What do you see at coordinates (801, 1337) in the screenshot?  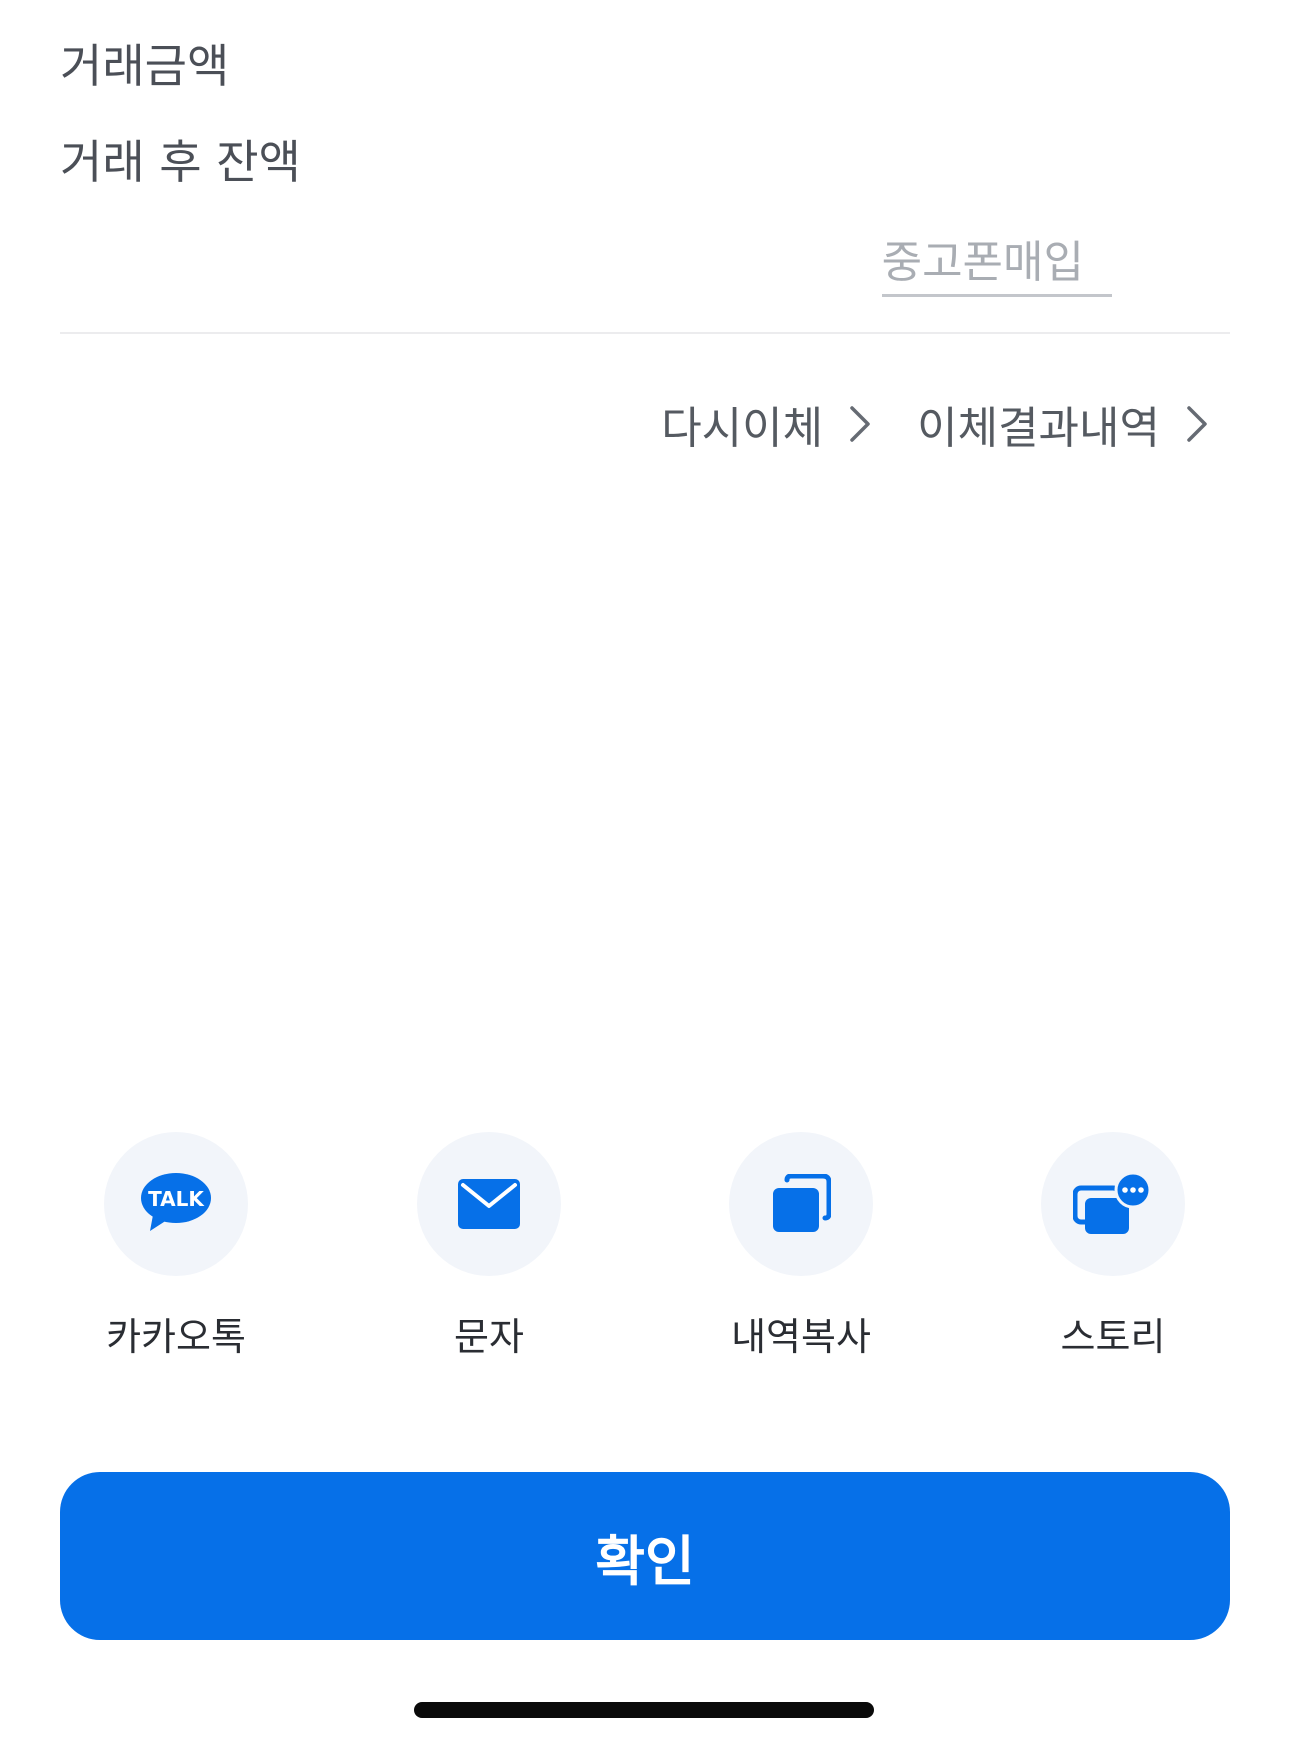 I see `share-copy-label: 내역복사` at bounding box center [801, 1337].